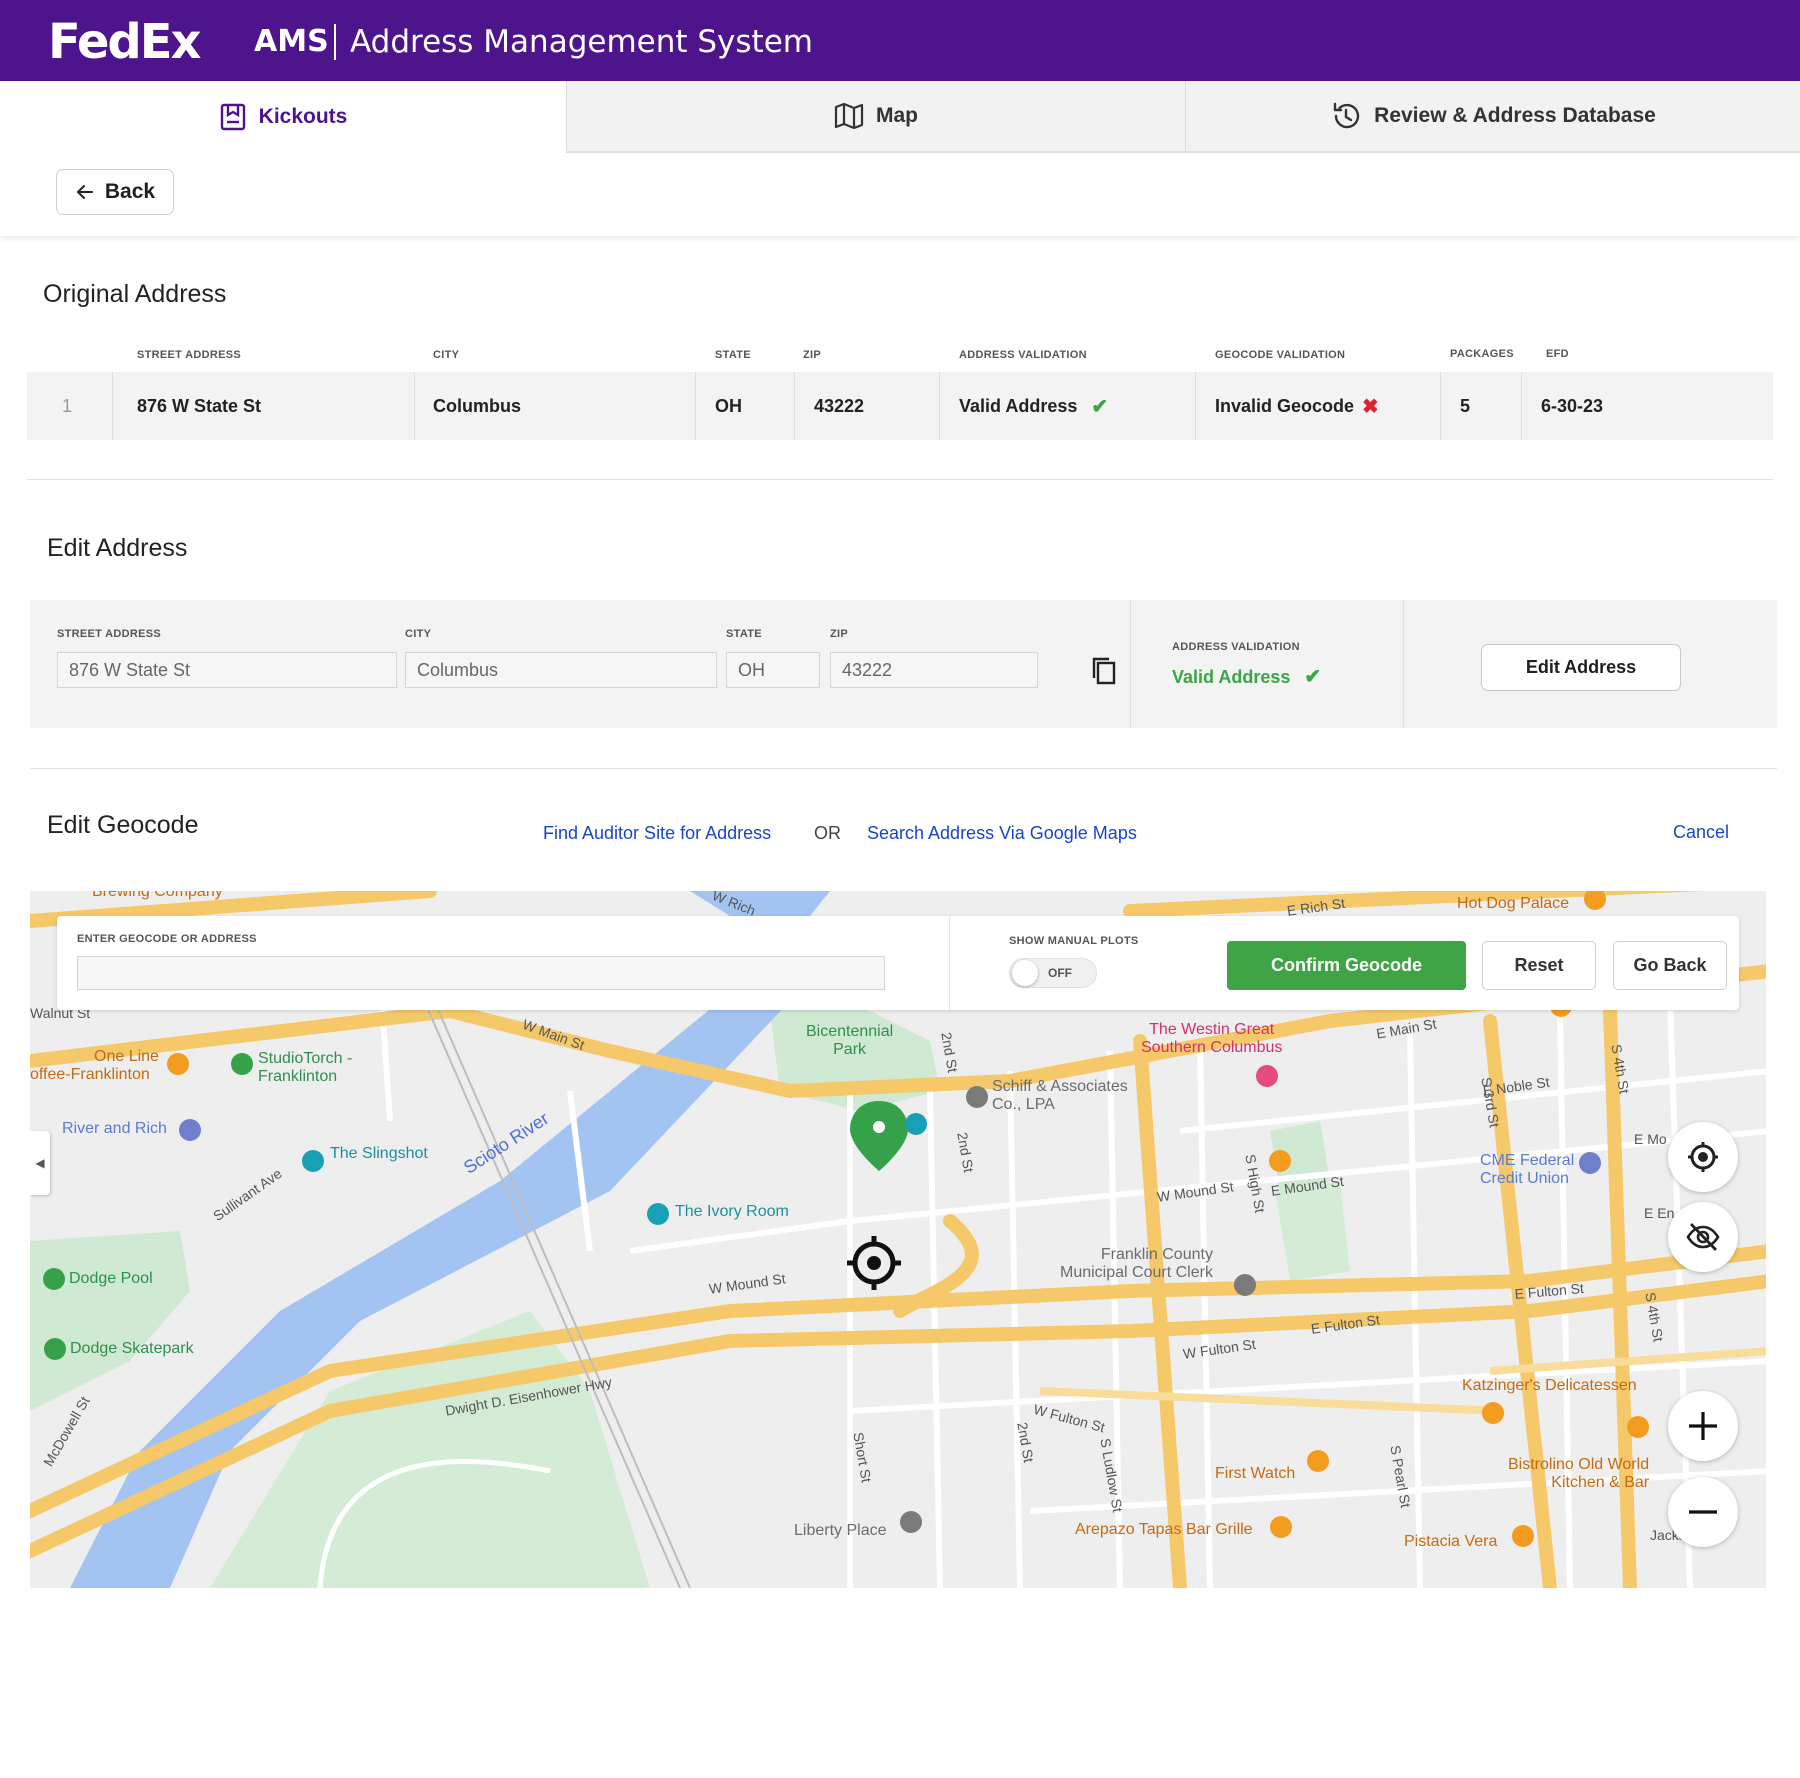 The height and width of the screenshot is (1778, 1800). I want to click on street-input, so click(227, 670).